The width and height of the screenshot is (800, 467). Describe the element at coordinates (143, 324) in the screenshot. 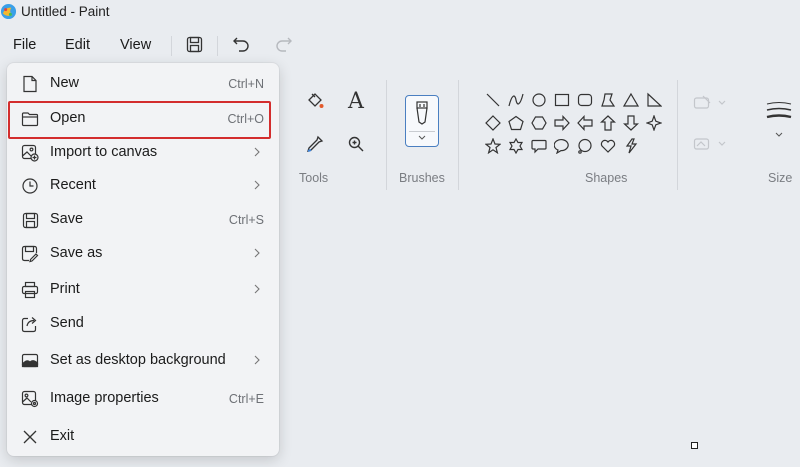

I see `file-menu-item-send: Send` at that location.